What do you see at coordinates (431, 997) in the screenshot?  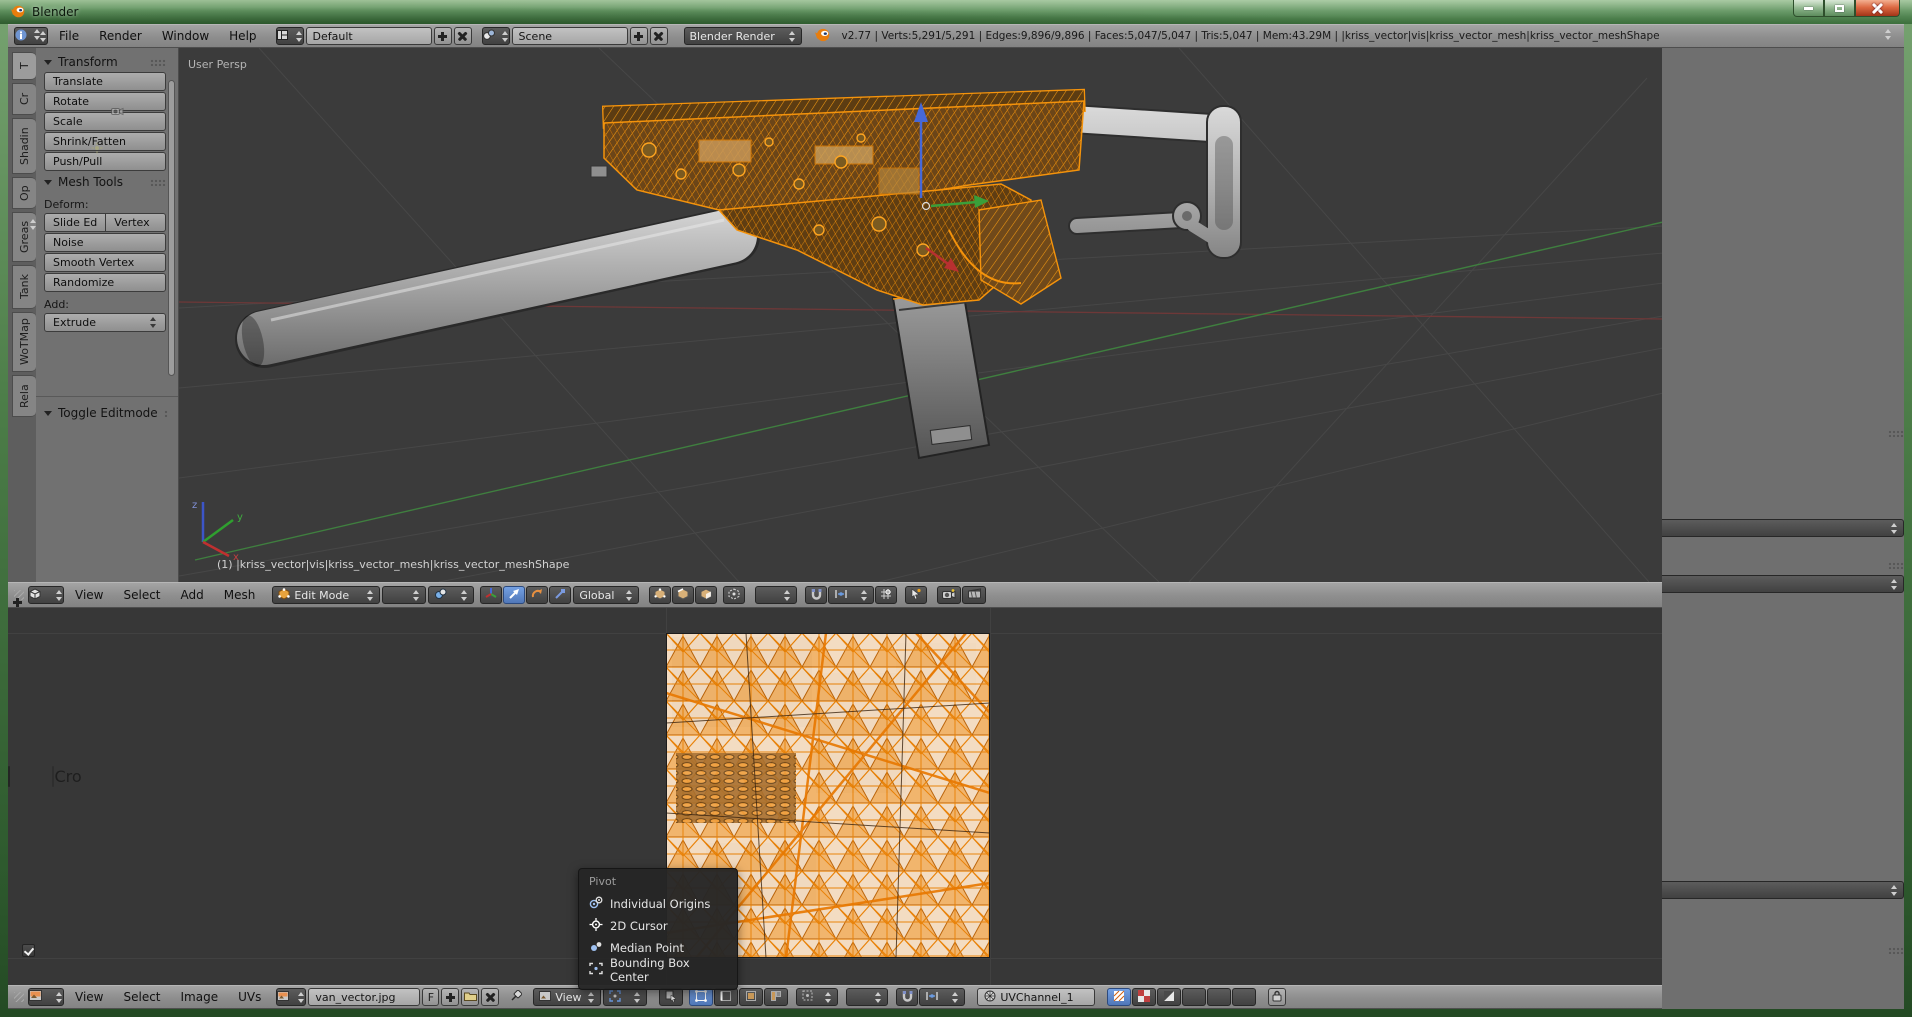 I see `fake-user-button: F` at bounding box center [431, 997].